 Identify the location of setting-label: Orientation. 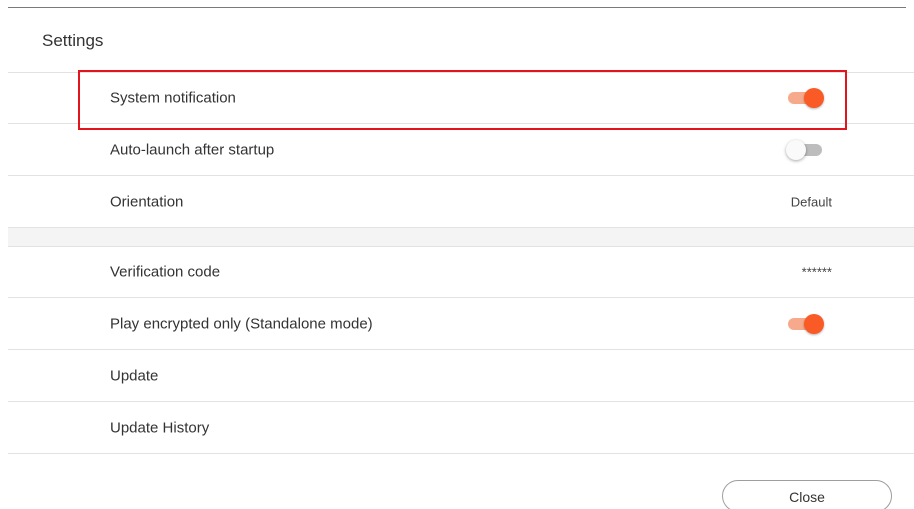
(147, 201).